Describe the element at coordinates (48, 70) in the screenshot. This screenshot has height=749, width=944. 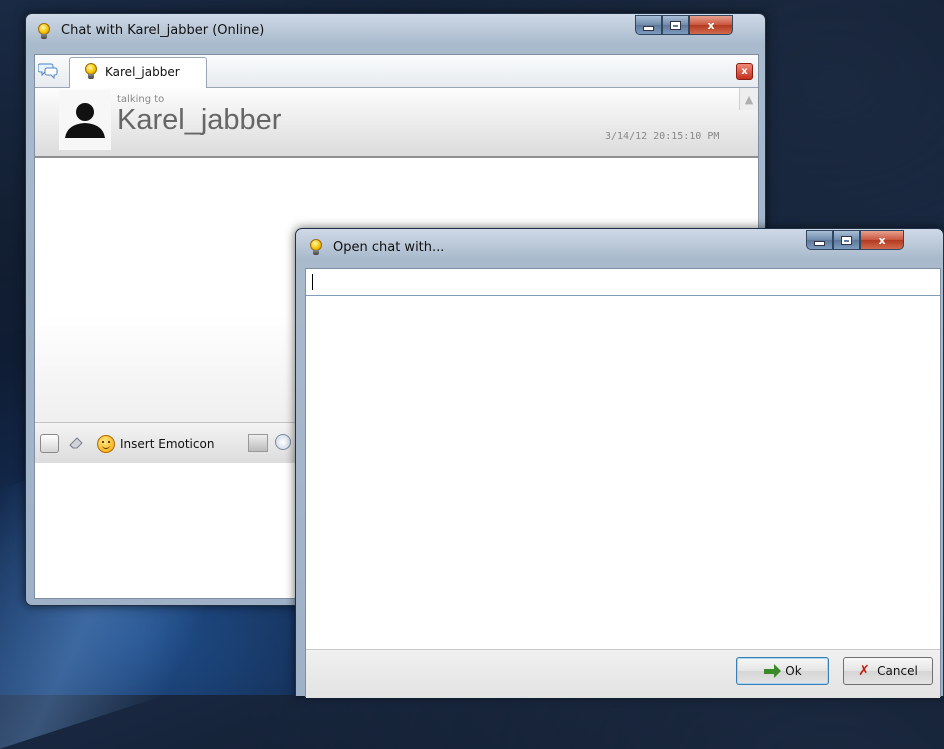
I see `chat-bubbles-icon` at that location.